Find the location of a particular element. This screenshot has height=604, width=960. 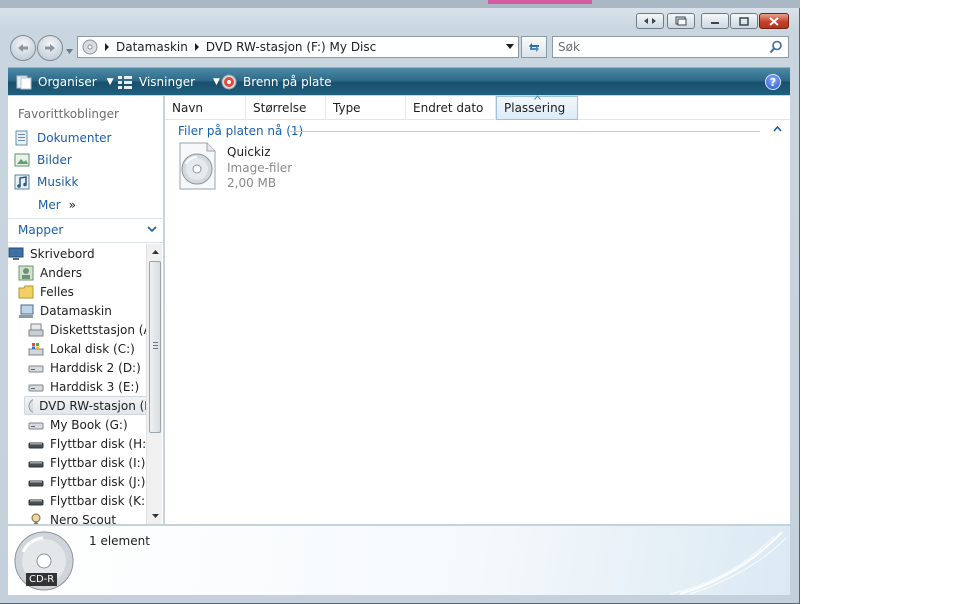

windows-stack-icon is located at coordinates (681, 21).